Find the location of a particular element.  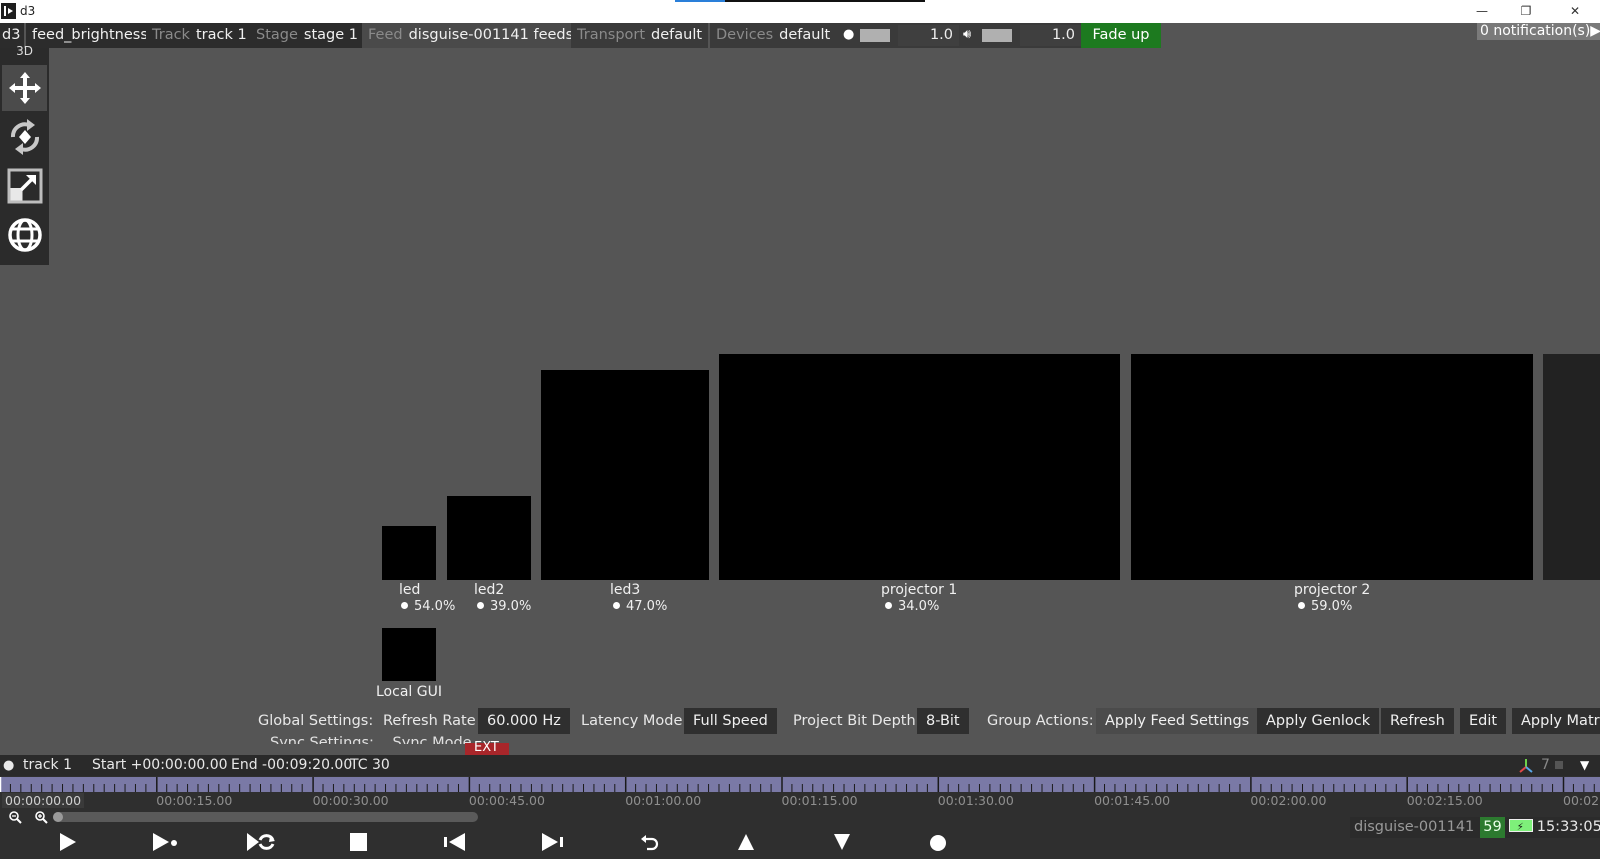

play-to-end-icon is located at coordinates (165, 842).